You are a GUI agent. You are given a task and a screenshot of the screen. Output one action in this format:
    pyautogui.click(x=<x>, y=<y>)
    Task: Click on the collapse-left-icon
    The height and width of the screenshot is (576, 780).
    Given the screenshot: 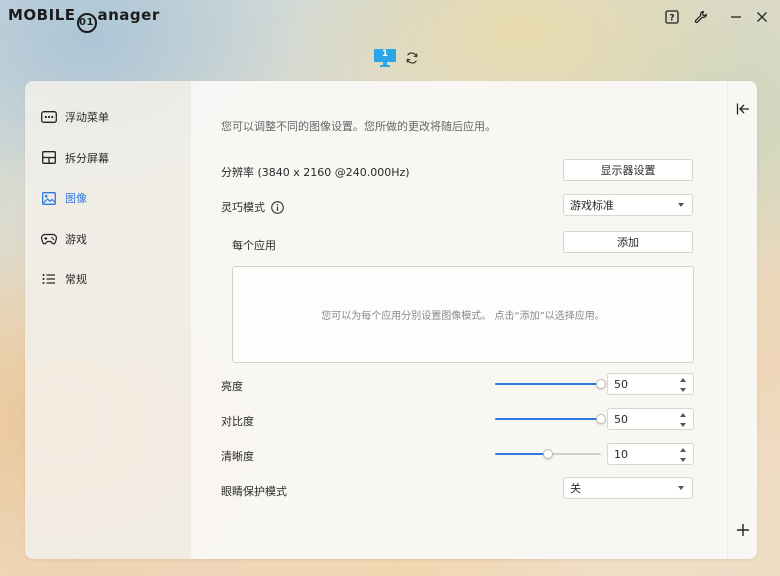 What is the action you would take?
    pyautogui.click(x=743, y=109)
    